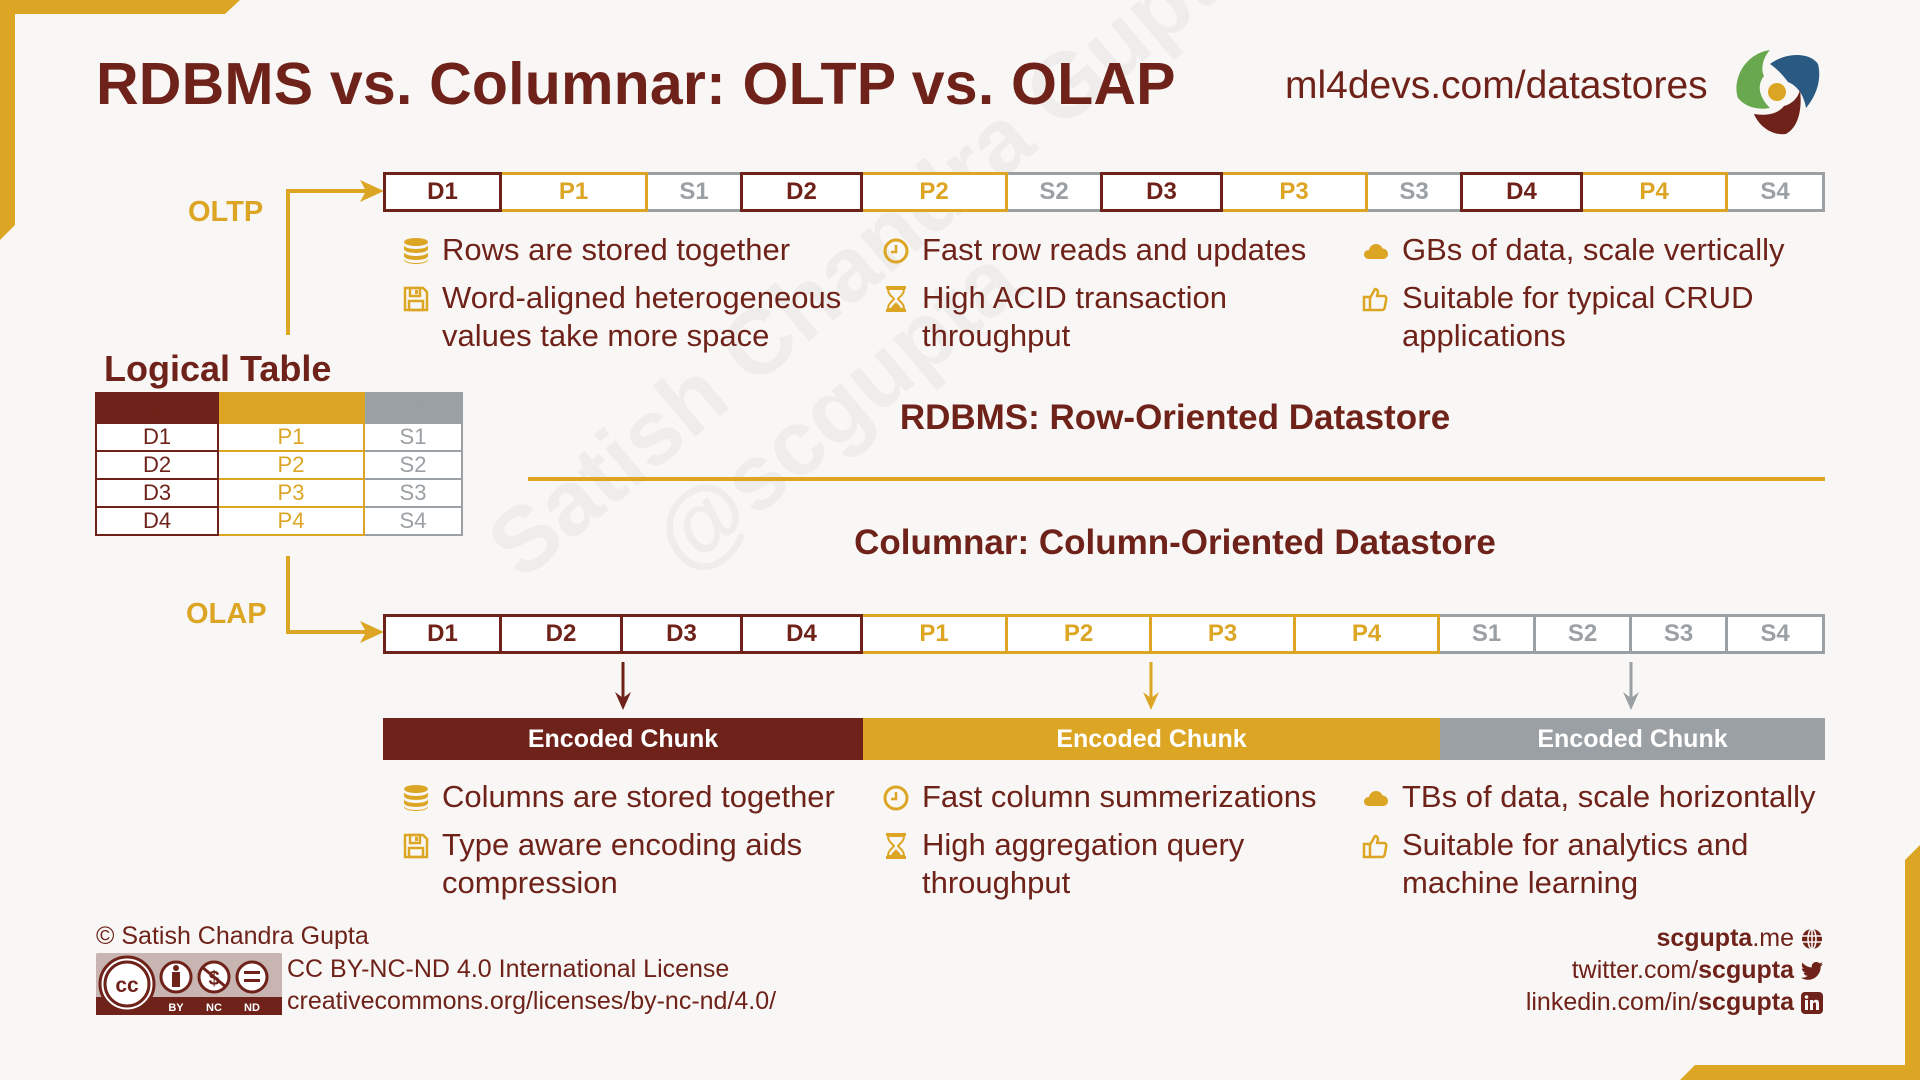 This screenshot has height=1080, width=1920. Describe the element at coordinates (1175, 542) in the screenshot. I see `columnar-section-title: Columnar: Column-Oriented Datastore` at that location.